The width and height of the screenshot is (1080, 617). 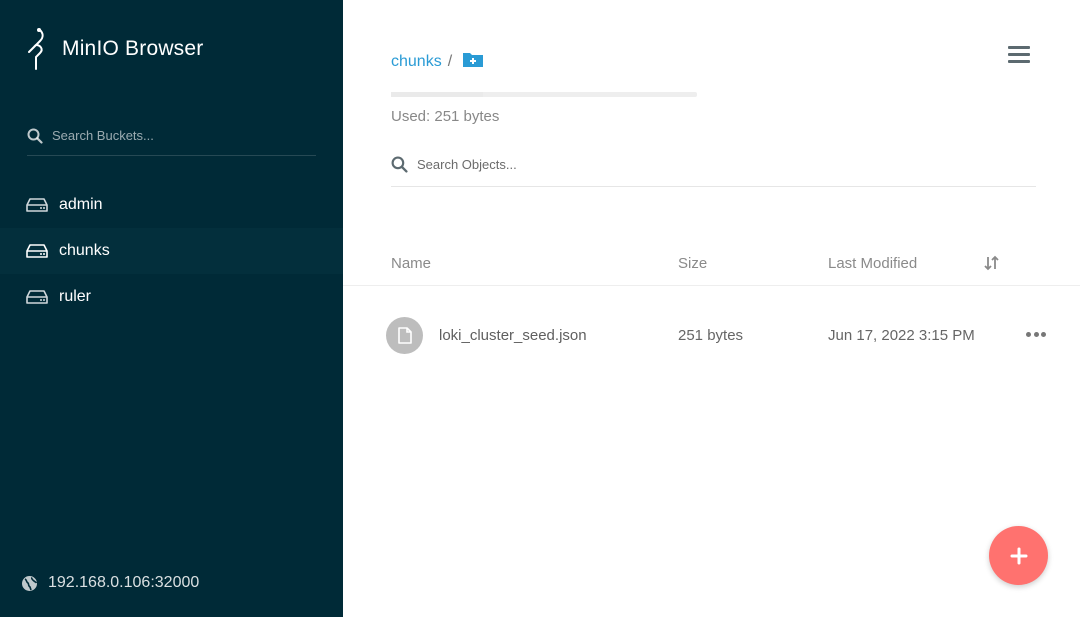 I want to click on plus-icon, so click(x=1018, y=555).